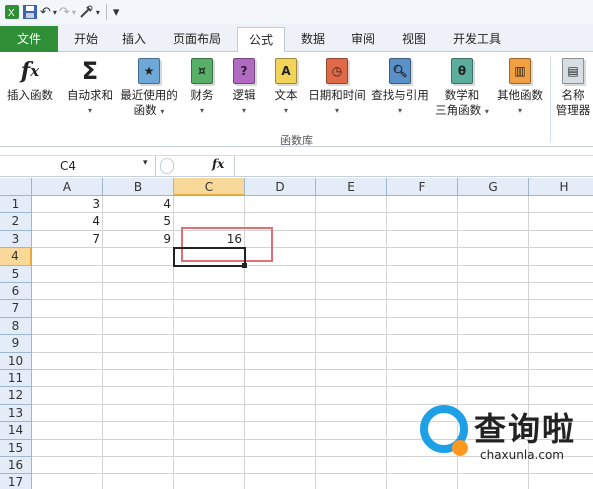 This screenshot has height=489, width=593. What do you see at coordinates (106, 12) in the screenshot?
I see `qat-divider` at bounding box center [106, 12].